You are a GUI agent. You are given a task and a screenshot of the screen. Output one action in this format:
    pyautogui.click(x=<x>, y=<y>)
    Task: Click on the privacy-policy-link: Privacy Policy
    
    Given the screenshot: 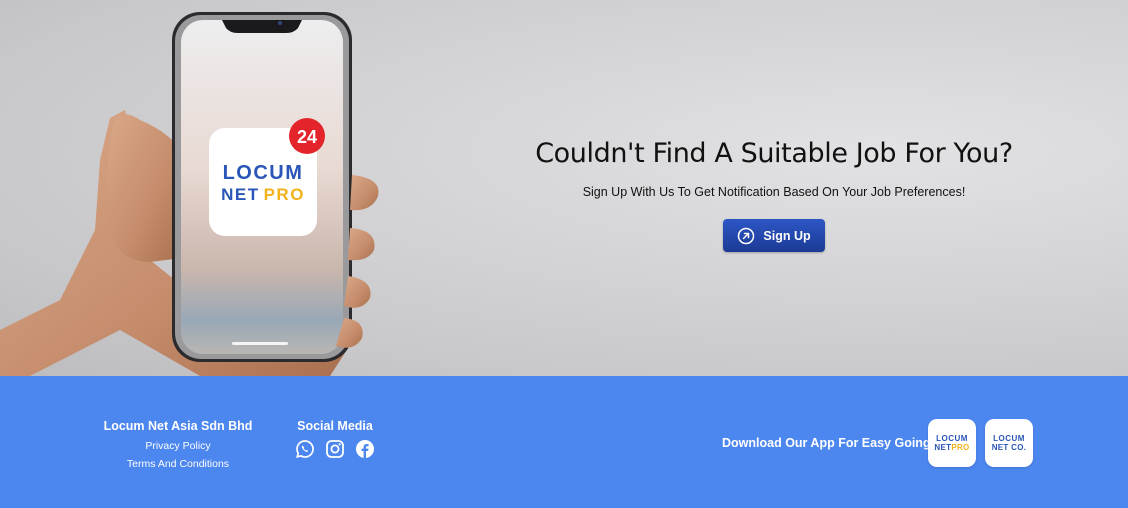 What is the action you would take?
    pyautogui.click(x=178, y=446)
    